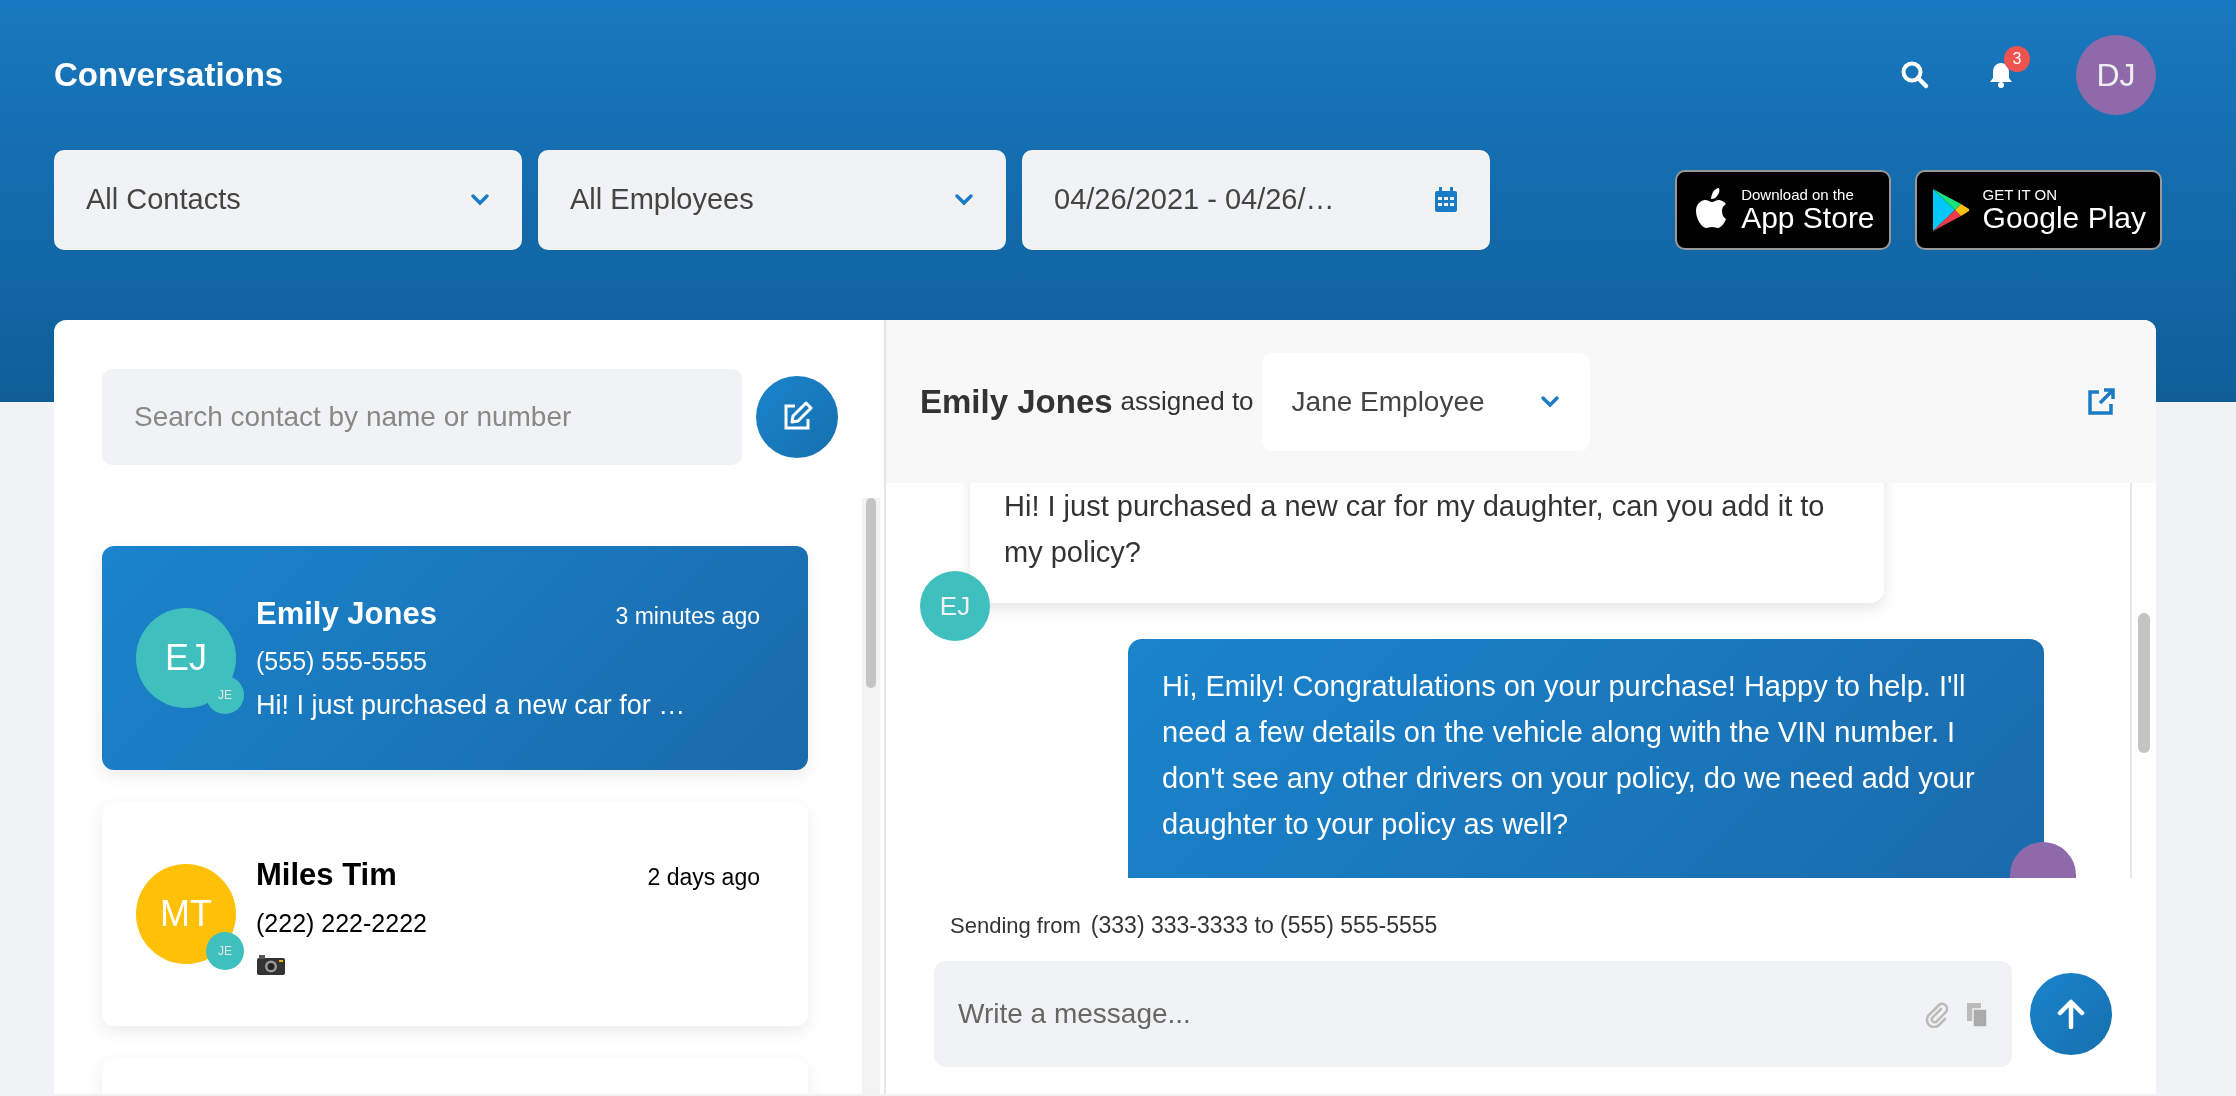  Describe the element at coordinates (1425, 401) in the screenshot. I see `assignee-dropdown: Jane Employee` at that location.